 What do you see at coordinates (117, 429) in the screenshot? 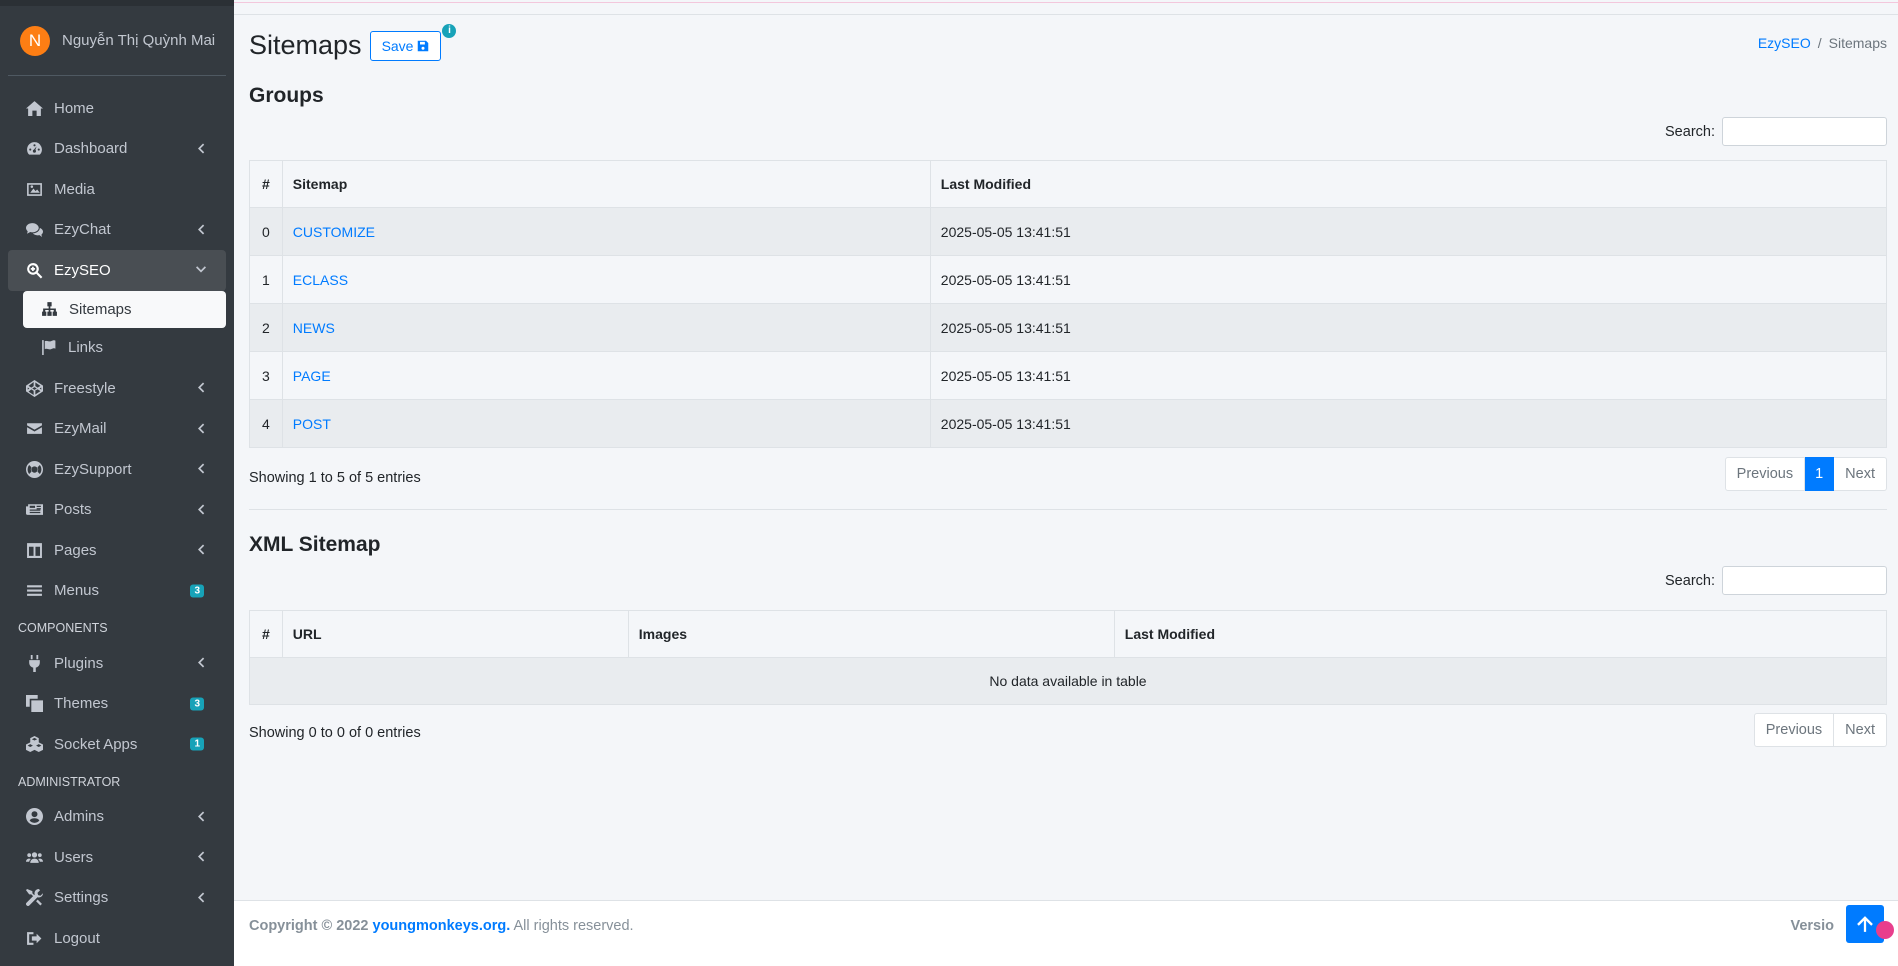
I see `sidebar-item-ezymail: EzyMail` at bounding box center [117, 429].